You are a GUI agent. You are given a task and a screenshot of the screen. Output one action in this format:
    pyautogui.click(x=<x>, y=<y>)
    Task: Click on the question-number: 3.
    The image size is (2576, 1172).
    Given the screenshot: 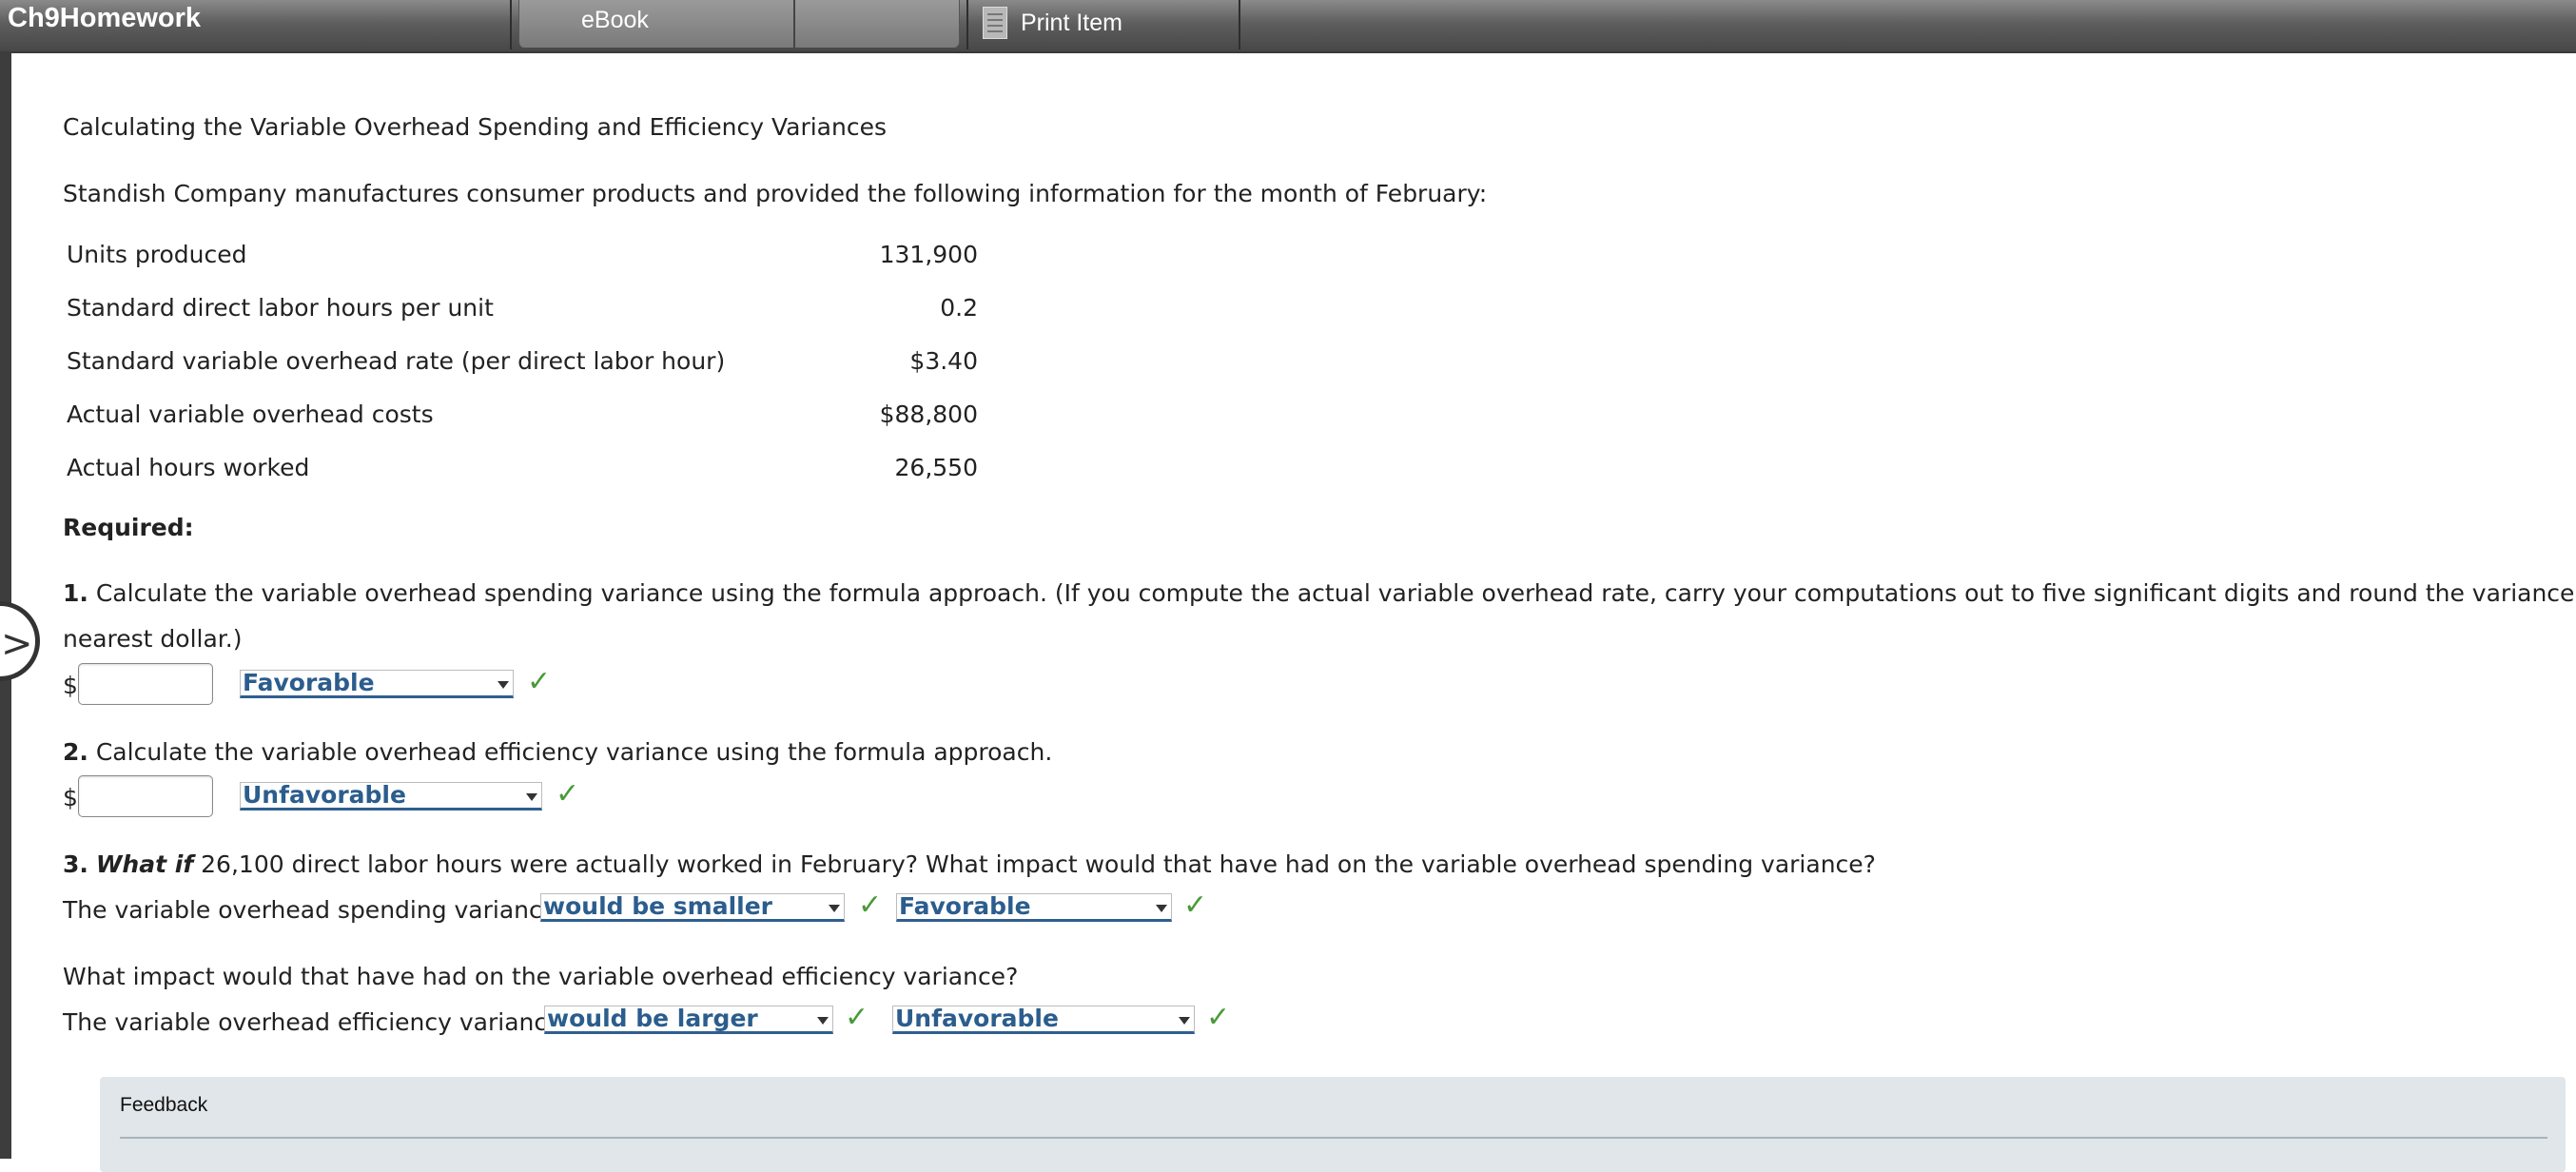 What is the action you would take?
    pyautogui.click(x=75, y=864)
    